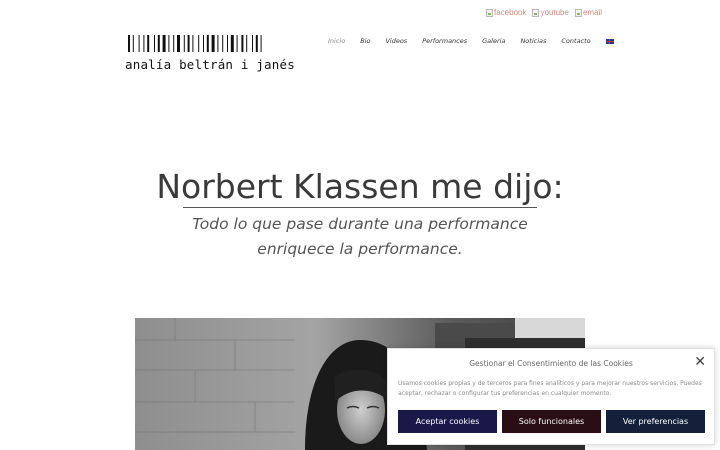 Image resolution: width=720 pixels, height=450 pixels. What do you see at coordinates (554, 12) in the screenshot?
I see `youtube-link-label: youtube` at bounding box center [554, 12].